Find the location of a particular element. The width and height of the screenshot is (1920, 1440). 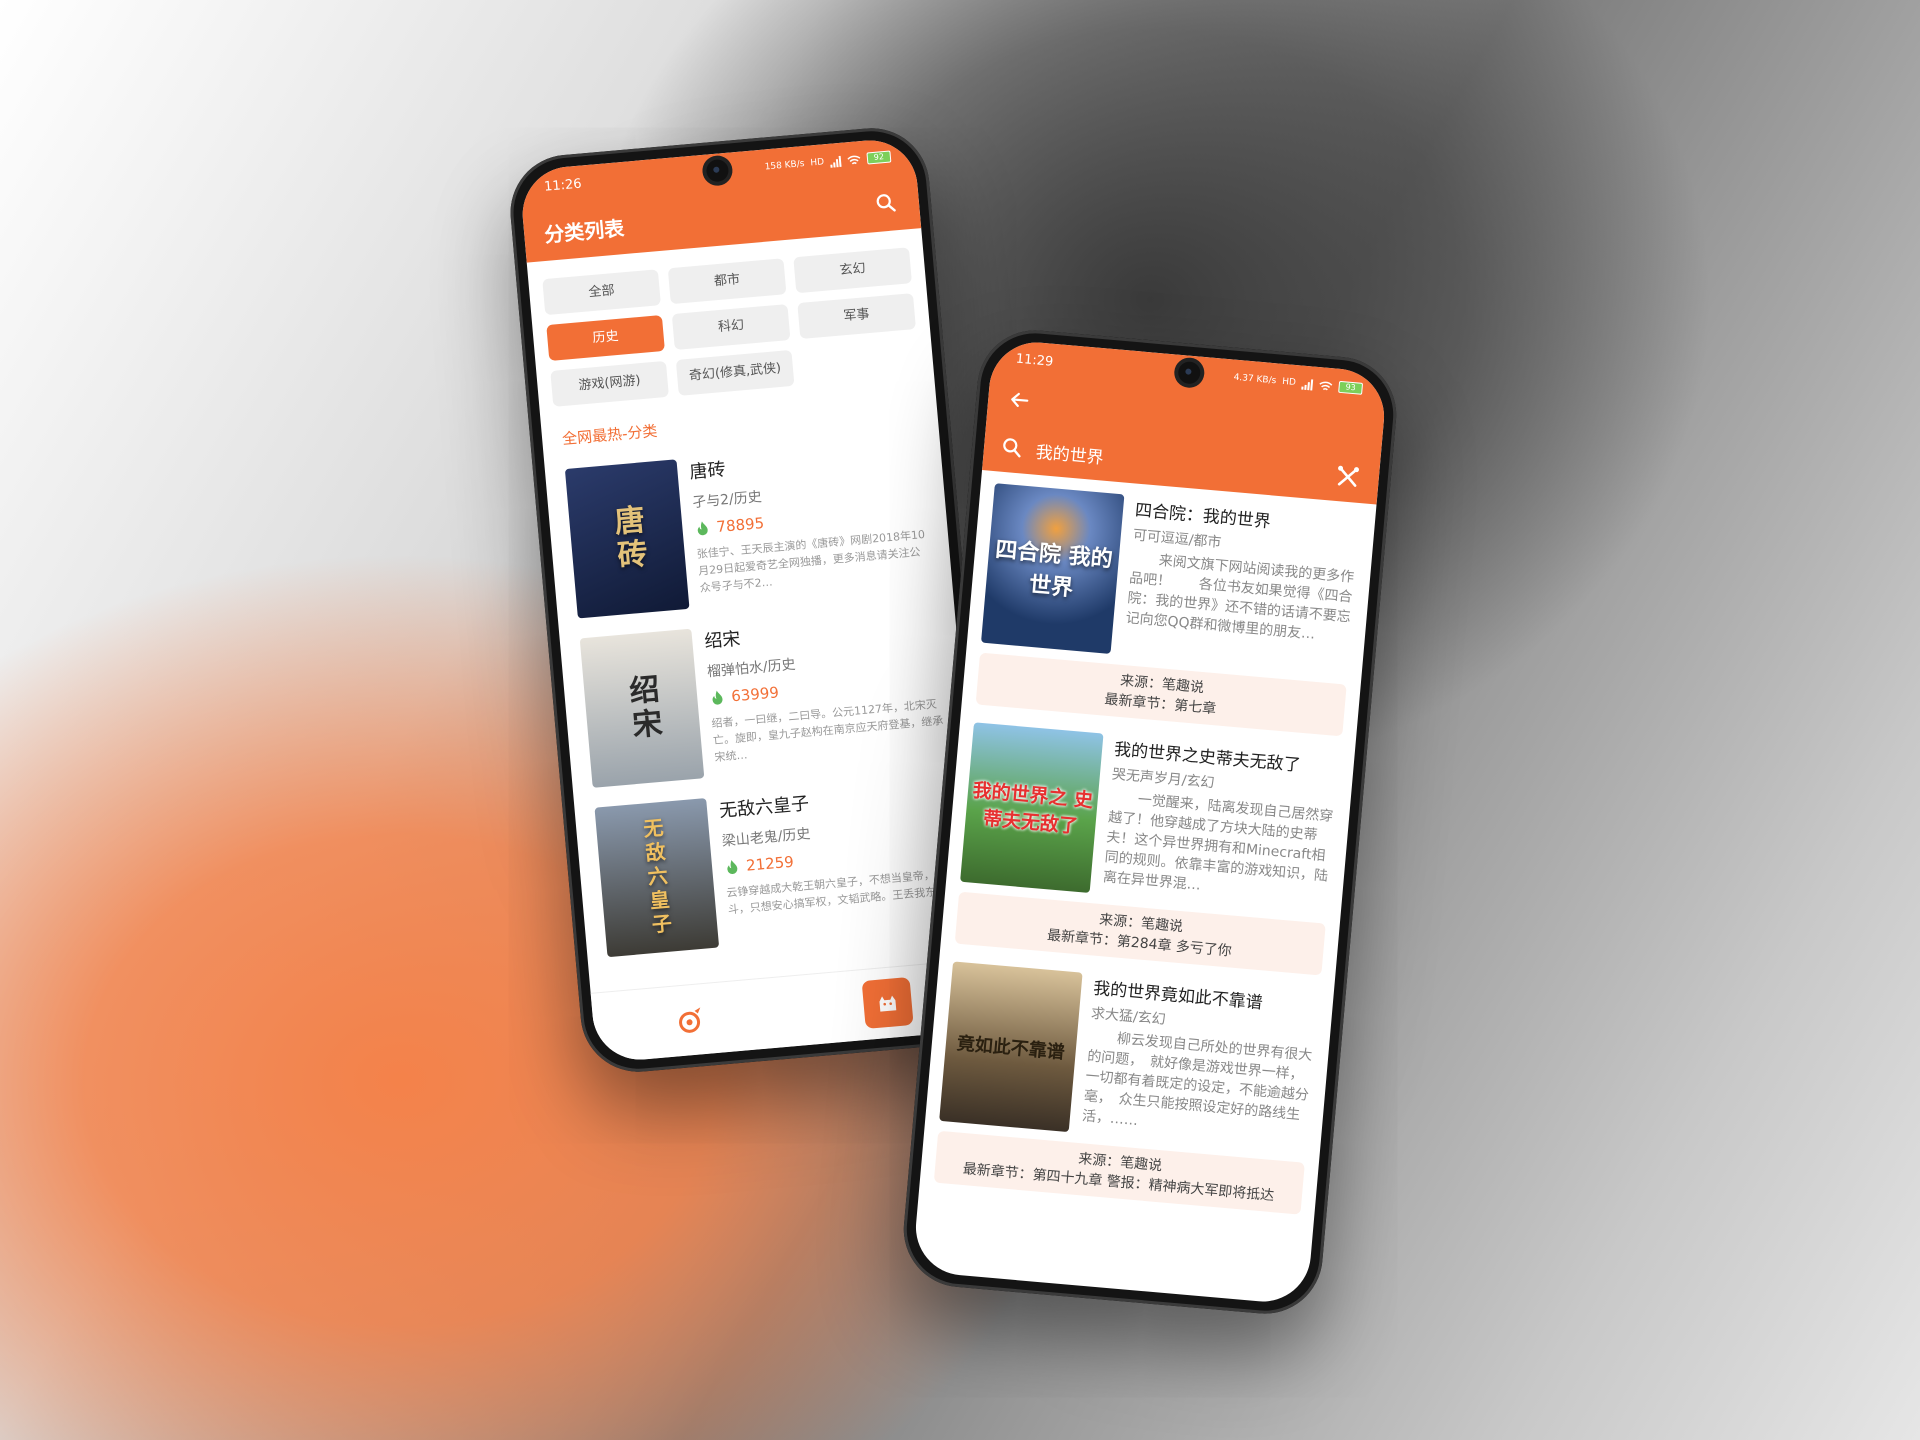

network-speed: 4.37 KB/s is located at coordinates (1255, 379).